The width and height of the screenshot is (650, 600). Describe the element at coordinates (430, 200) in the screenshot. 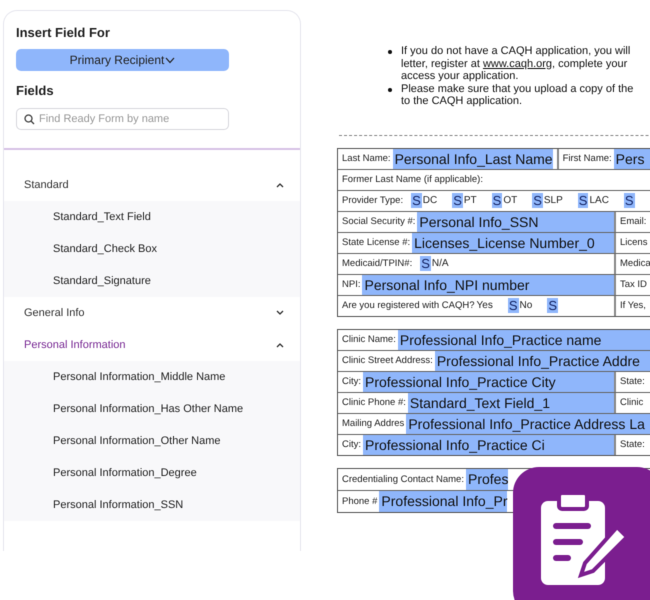

I see `option-label: DC` at that location.